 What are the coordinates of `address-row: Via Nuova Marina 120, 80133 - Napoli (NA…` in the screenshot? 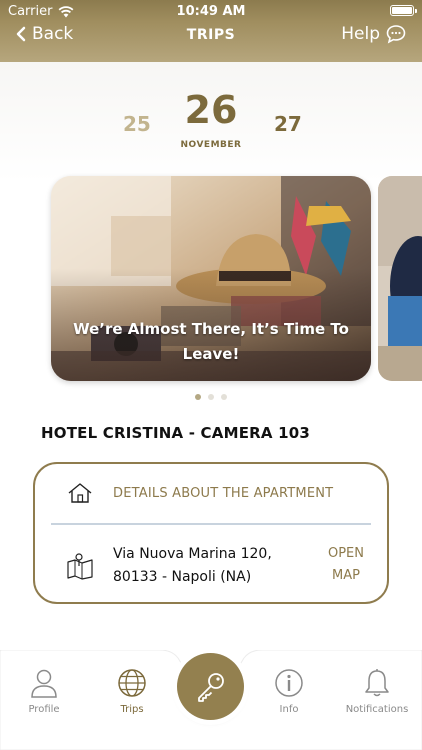 It's located at (211, 565).